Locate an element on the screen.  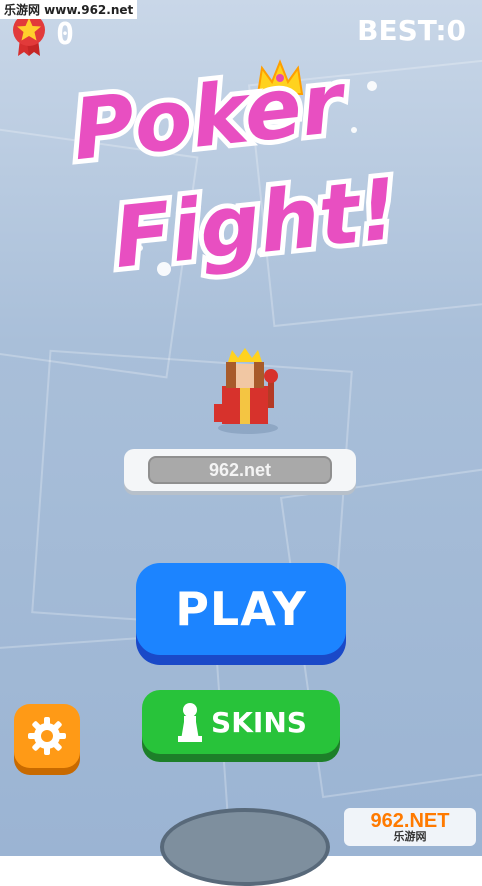
bottom-plate is located at coordinates (245, 847).